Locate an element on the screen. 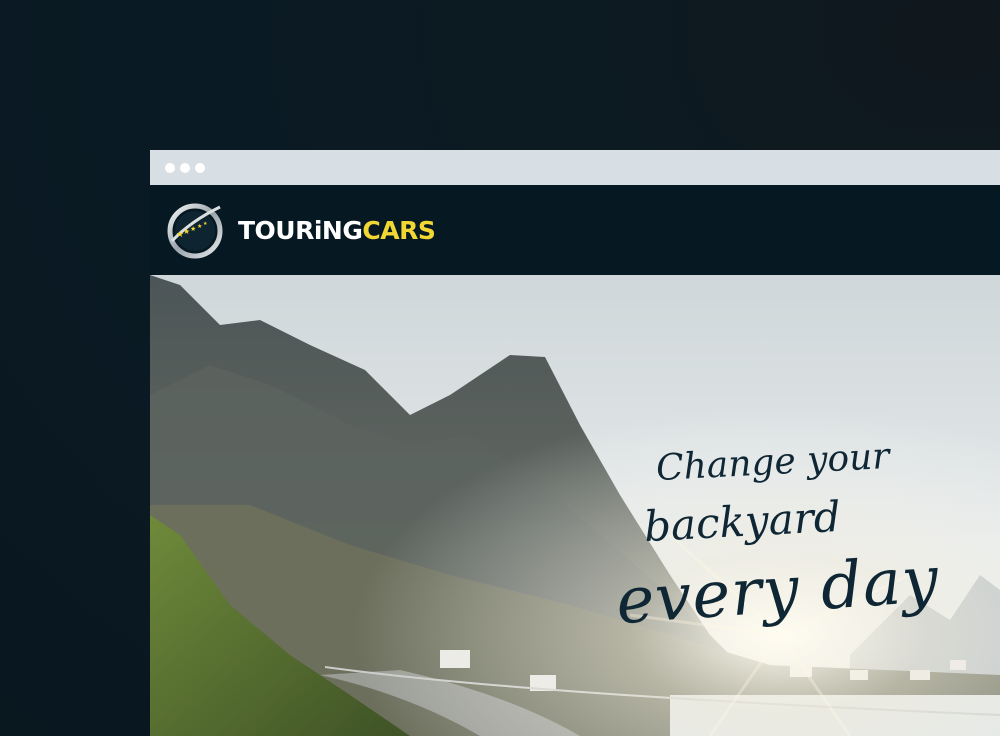 The height and width of the screenshot is (736, 1000). globe-stars-icon: ★ ★ ★ ★ ★ is located at coordinates (195, 230).